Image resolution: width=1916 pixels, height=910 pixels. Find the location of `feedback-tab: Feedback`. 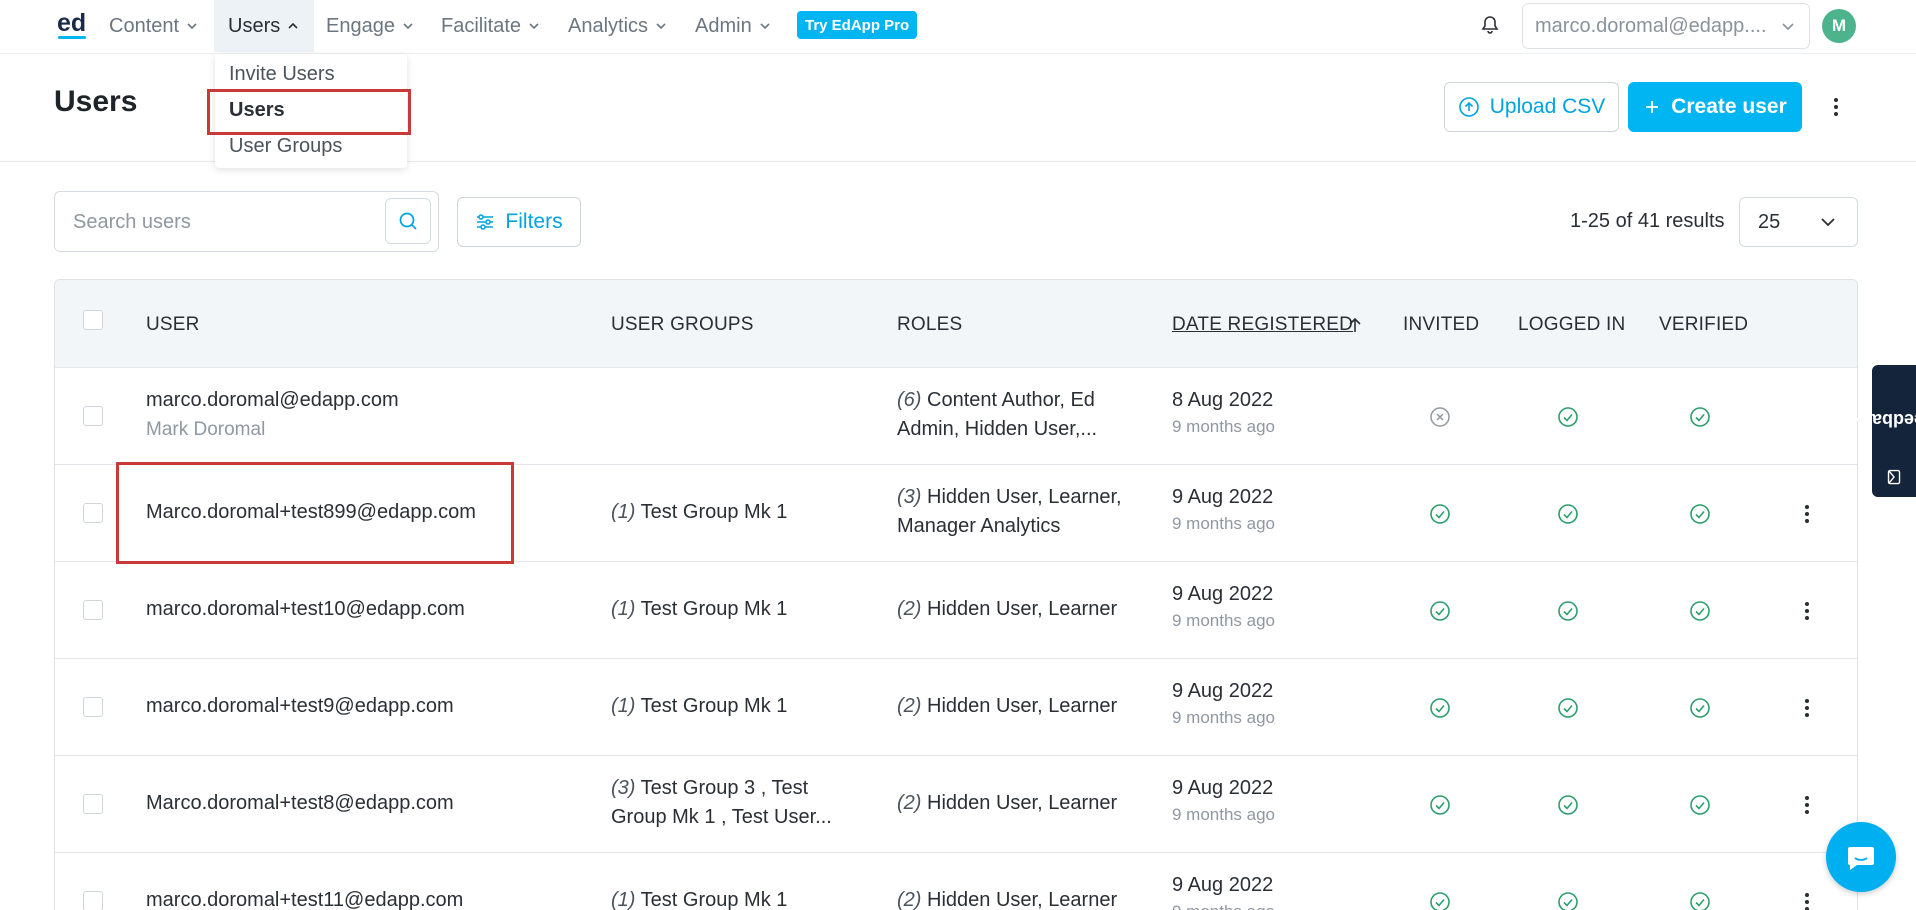

feedback-tab: Feedback is located at coordinates (1884, 431).